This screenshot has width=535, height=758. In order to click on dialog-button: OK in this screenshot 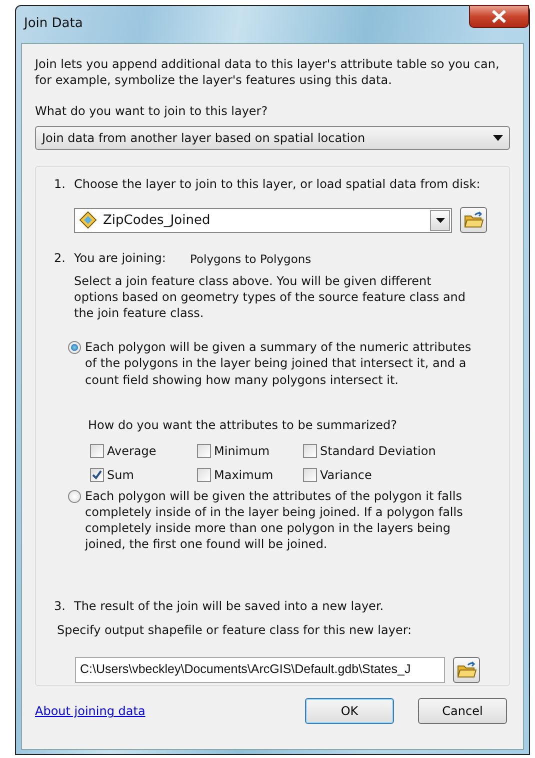, I will do `click(349, 711)`.